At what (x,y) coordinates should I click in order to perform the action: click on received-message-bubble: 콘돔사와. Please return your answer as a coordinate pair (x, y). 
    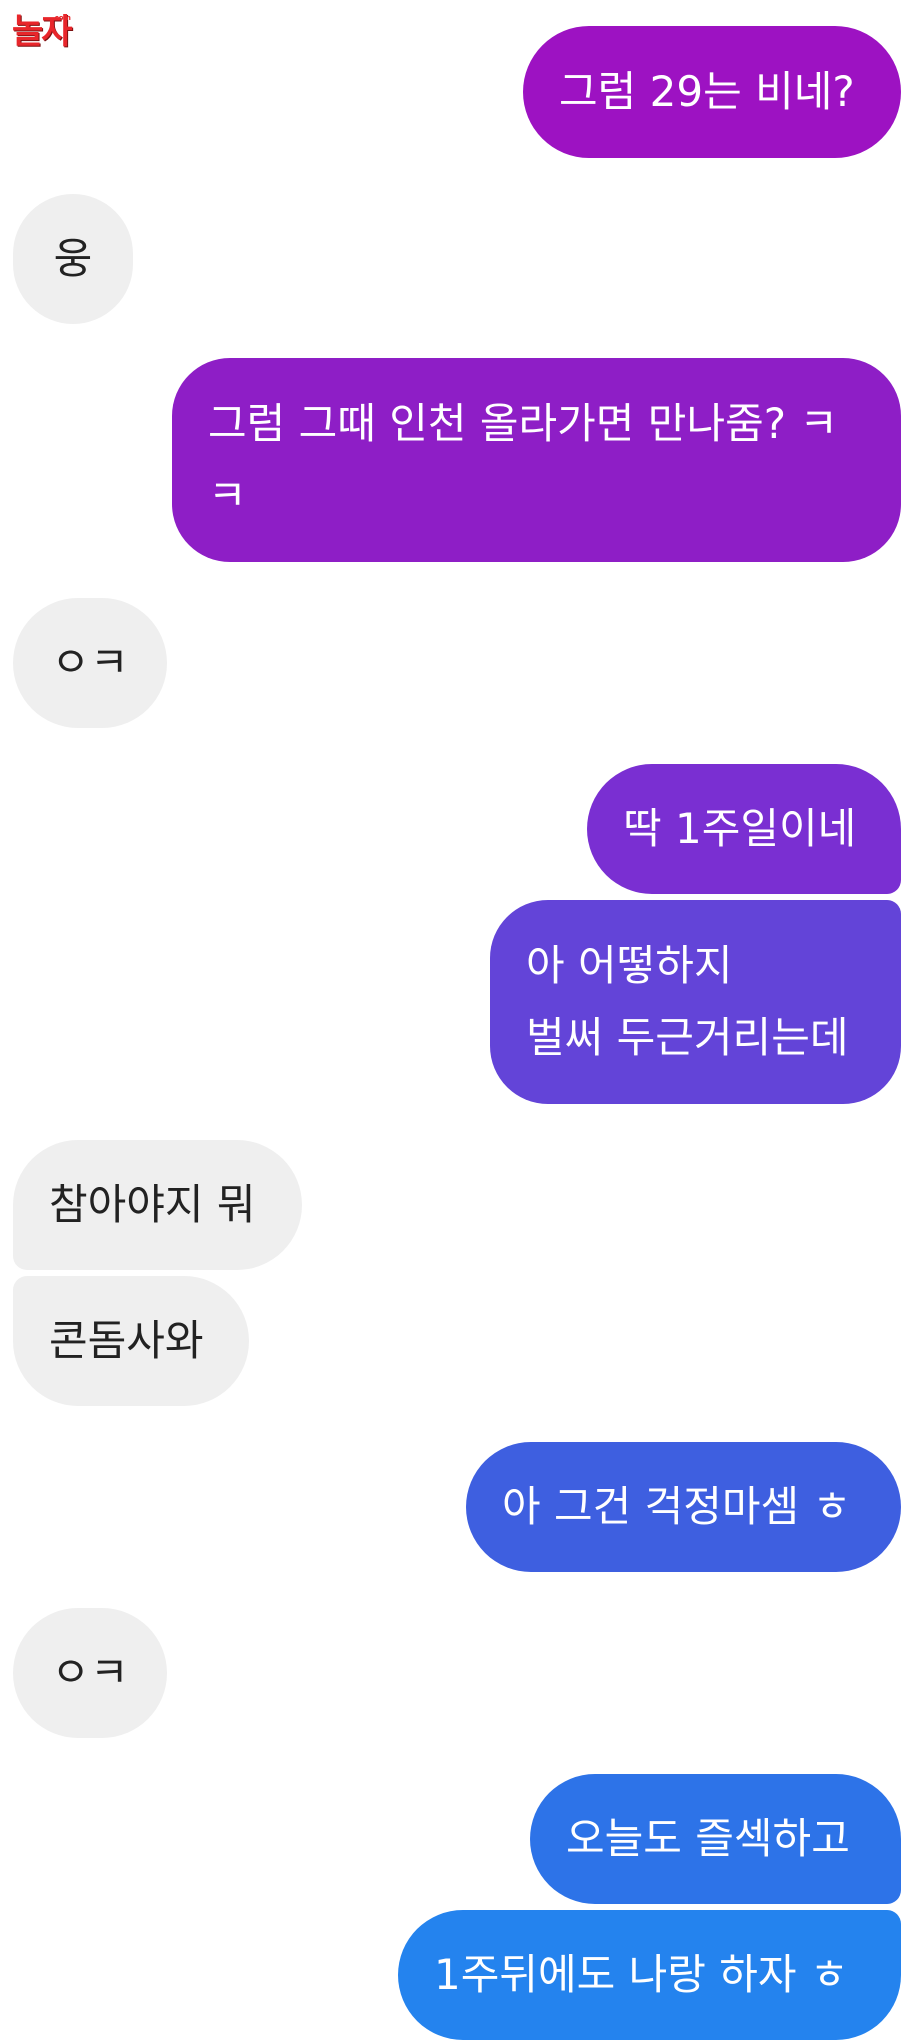
    Looking at the image, I should click on (131, 1341).